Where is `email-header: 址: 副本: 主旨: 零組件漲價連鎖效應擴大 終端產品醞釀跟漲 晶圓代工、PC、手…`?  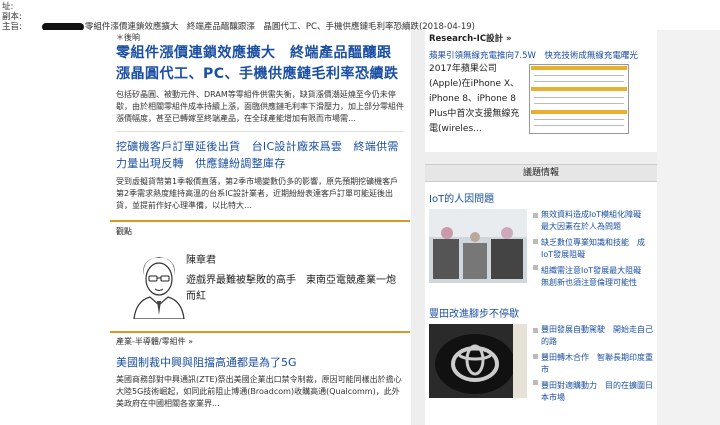
email-header: 址: 副本: 主旨: 零組件漲價連鎖效應擴大 終端產品醞釀跟漲 晶圓代工、PC、手… is located at coordinates (360, 16).